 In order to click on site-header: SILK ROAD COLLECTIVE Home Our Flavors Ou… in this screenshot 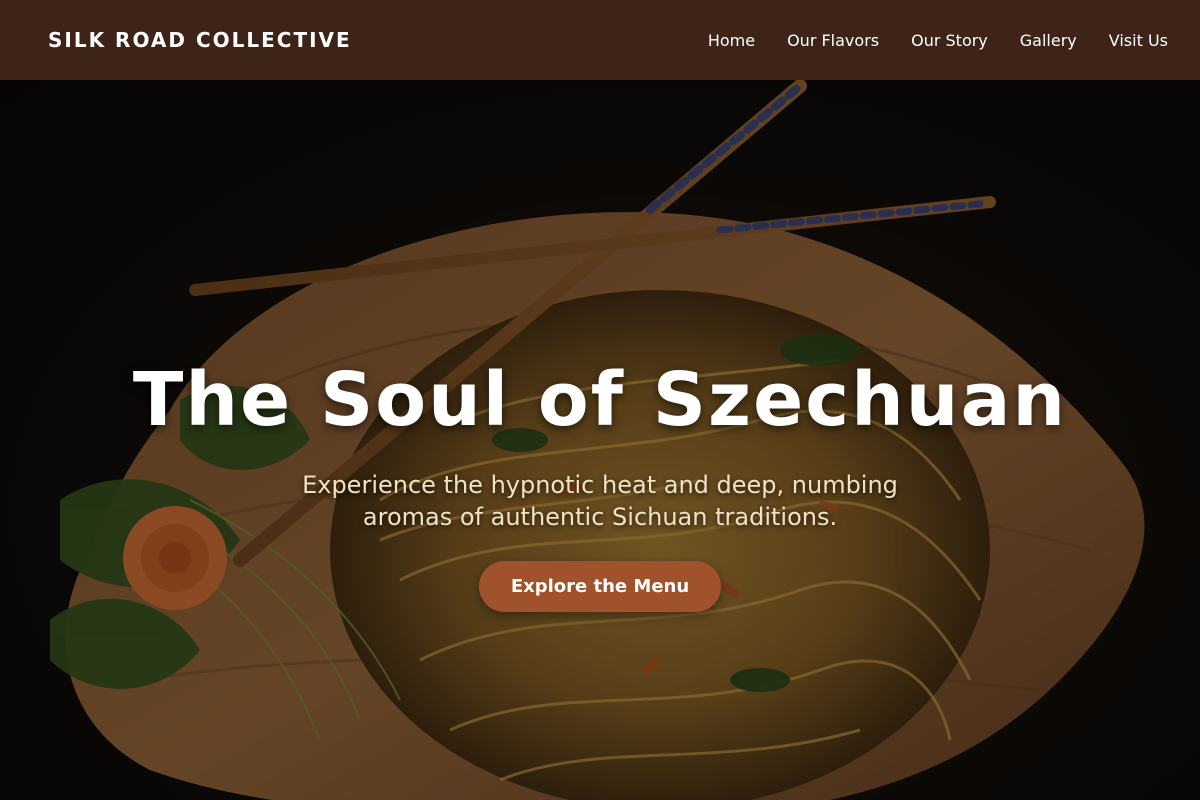, I will do `click(600, 40)`.